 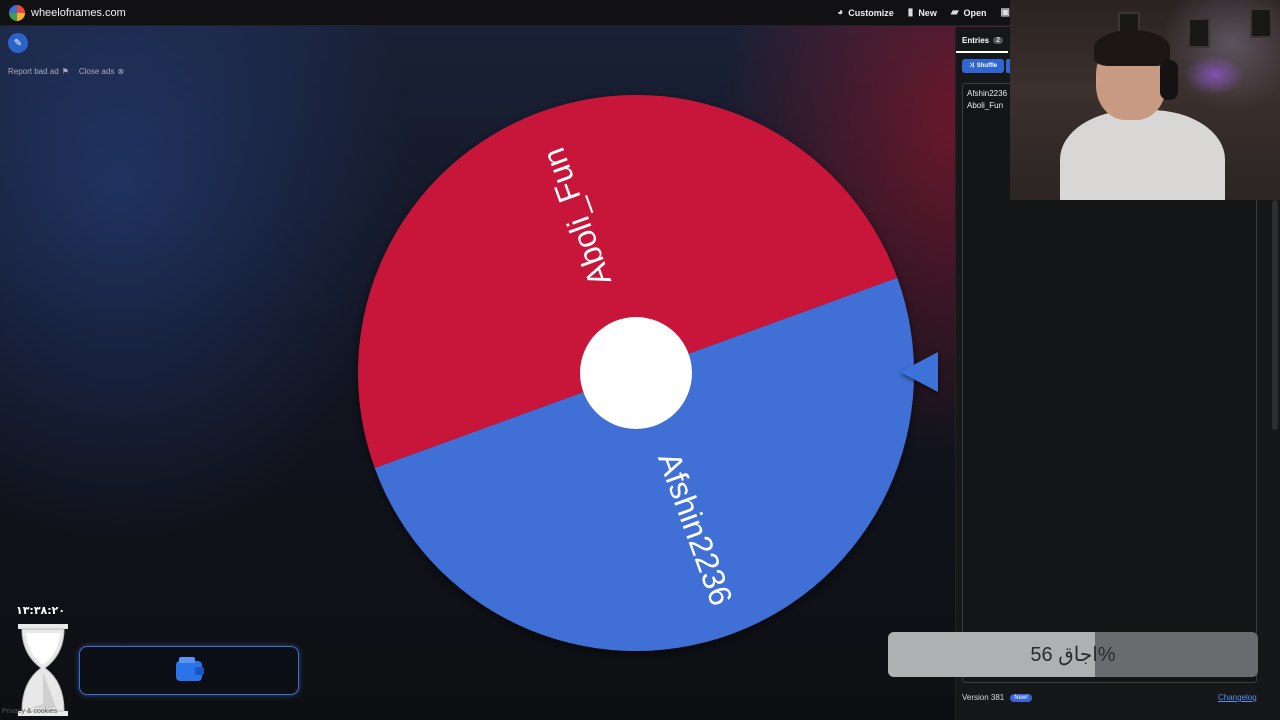 I want to click on person-hoodie, so click(x=1142, y=155).